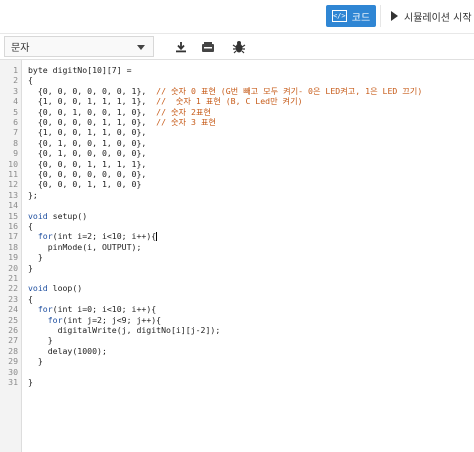  I want to click on code-line: for(int j=2; j<9; j++){, so click(94, 320).